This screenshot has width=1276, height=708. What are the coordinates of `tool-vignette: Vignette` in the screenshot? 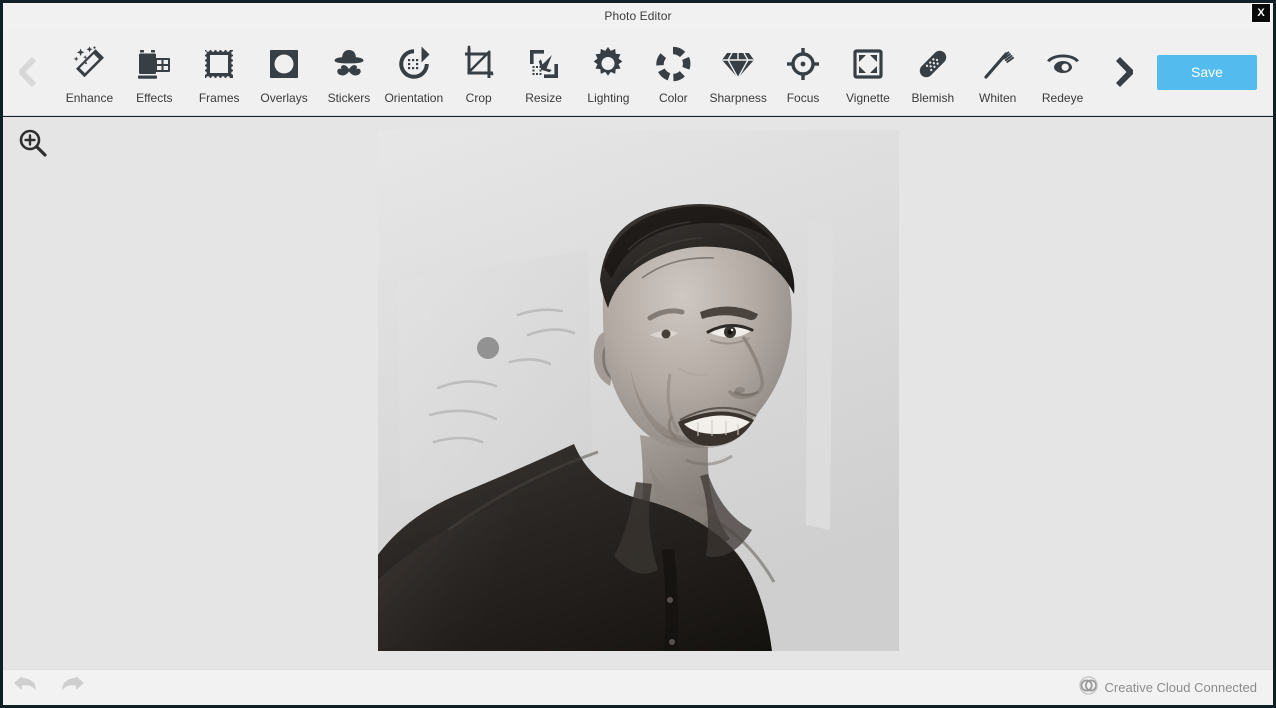 It's located at (868, 72).